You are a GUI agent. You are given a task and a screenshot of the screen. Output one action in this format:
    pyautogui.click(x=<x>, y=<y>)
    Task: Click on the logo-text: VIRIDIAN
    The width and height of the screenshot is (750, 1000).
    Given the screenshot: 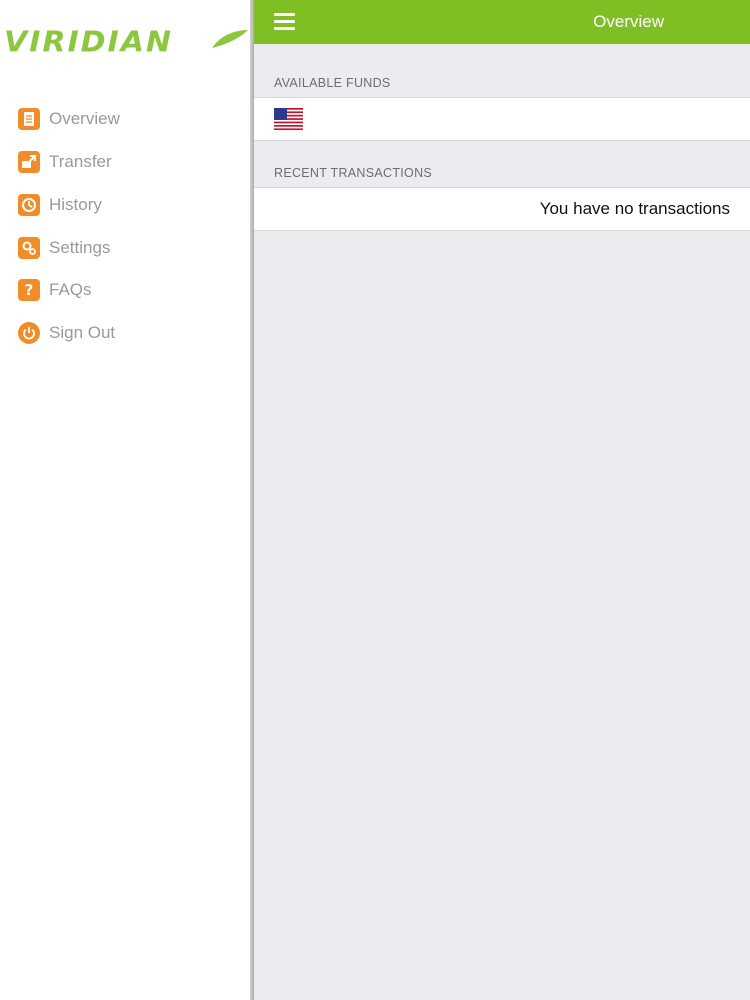 What is the action you would take?
    pyautogui.click(x=89, y=42)
    